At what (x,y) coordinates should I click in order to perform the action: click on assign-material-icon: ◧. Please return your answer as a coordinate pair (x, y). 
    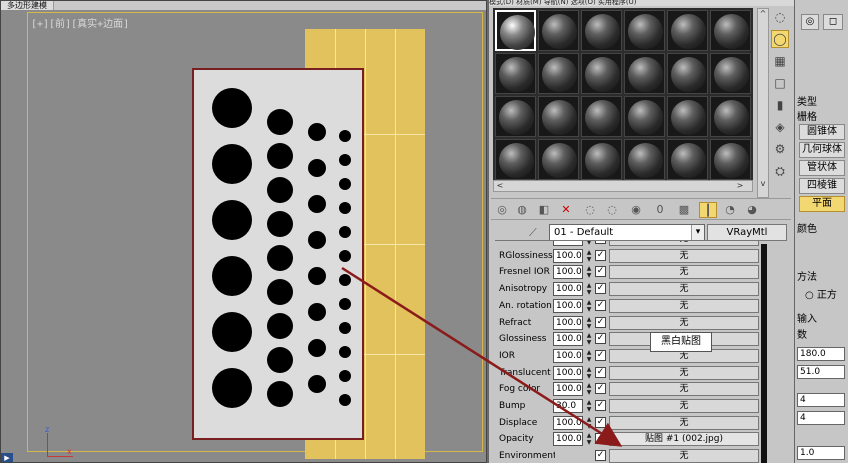
    Looking at the image, I should click on (544, 210).